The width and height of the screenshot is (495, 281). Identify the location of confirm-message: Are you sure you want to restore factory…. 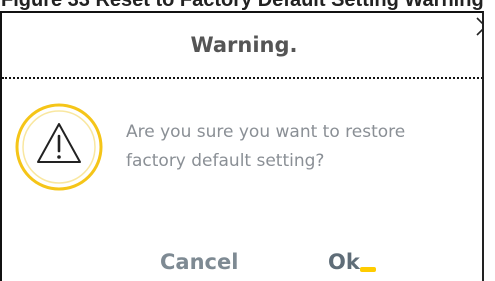
(266, 146).